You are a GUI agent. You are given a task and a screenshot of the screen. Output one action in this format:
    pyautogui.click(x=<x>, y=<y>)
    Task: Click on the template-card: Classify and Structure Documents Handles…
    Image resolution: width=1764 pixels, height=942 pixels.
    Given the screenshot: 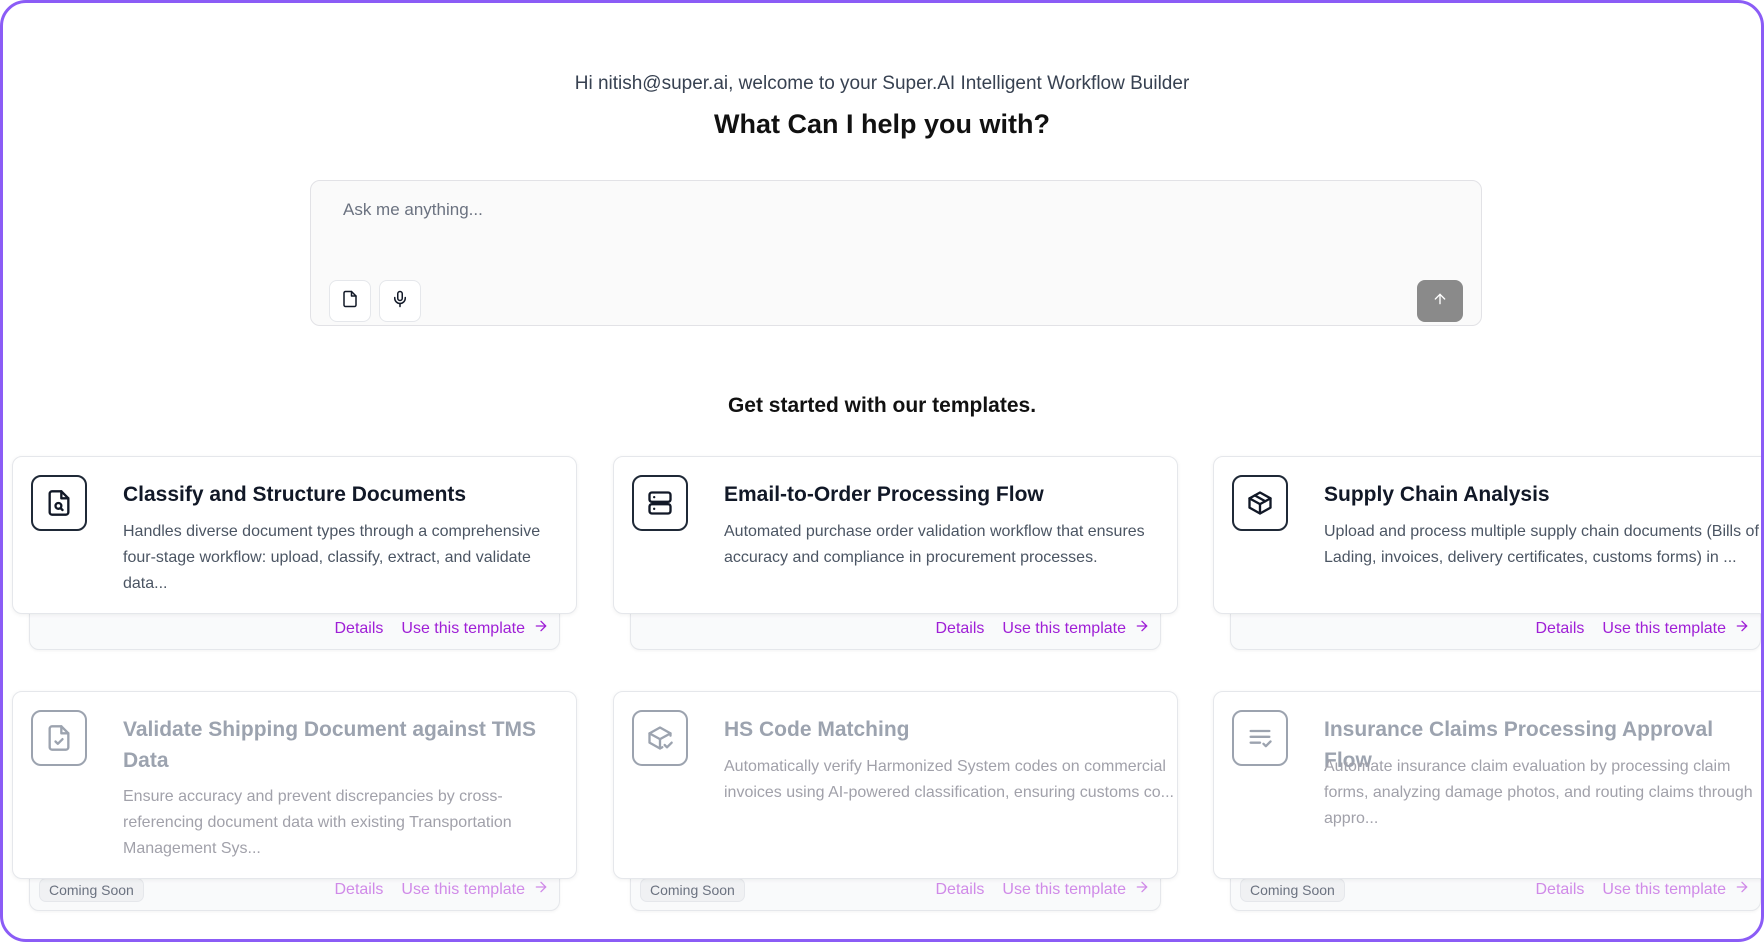 What is the action you would take?
    pyautogui.click(x=294, y=556)
    